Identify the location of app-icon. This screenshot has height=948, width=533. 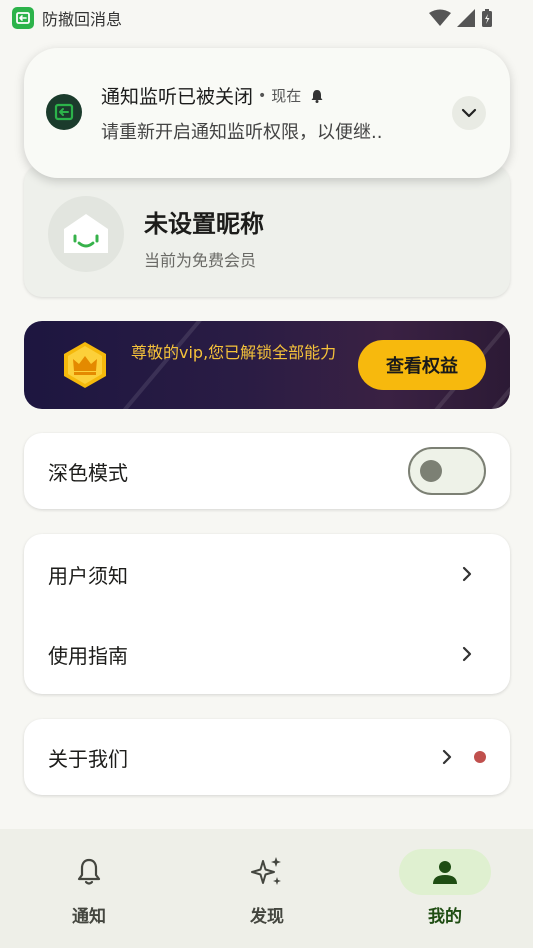
(64, 112).